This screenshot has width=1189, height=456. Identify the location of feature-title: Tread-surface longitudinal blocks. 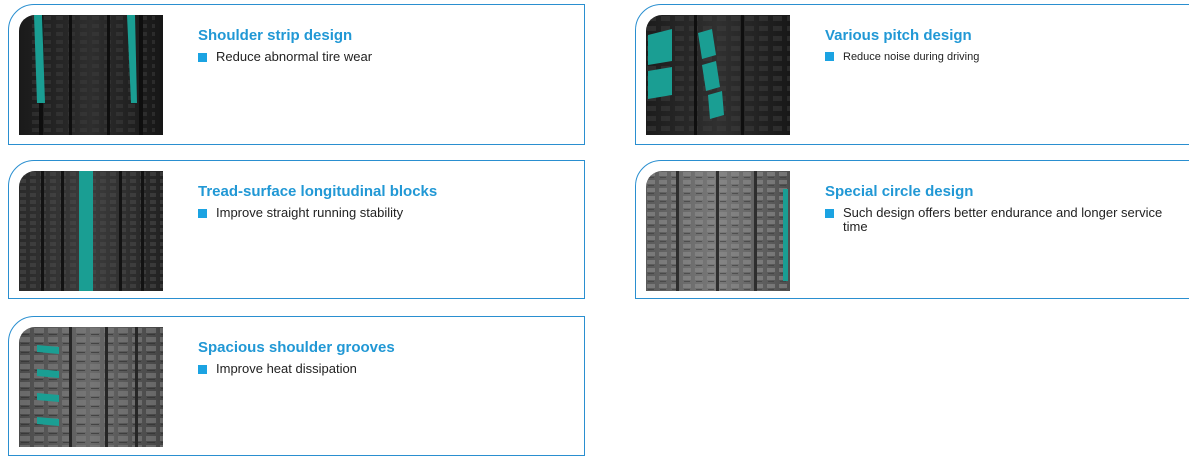
(318, 191).